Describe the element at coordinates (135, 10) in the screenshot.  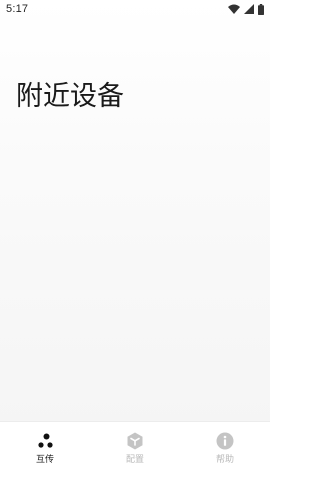
I see `status-bar: 5:17` at that location.